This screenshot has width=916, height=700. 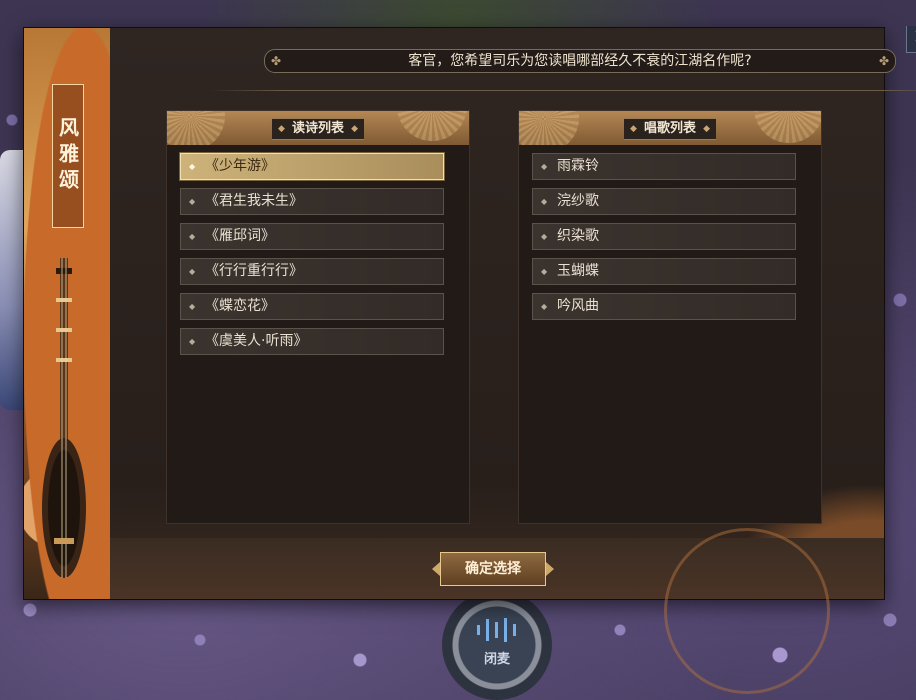 I want to click on divider, so click(x=563, y=90).